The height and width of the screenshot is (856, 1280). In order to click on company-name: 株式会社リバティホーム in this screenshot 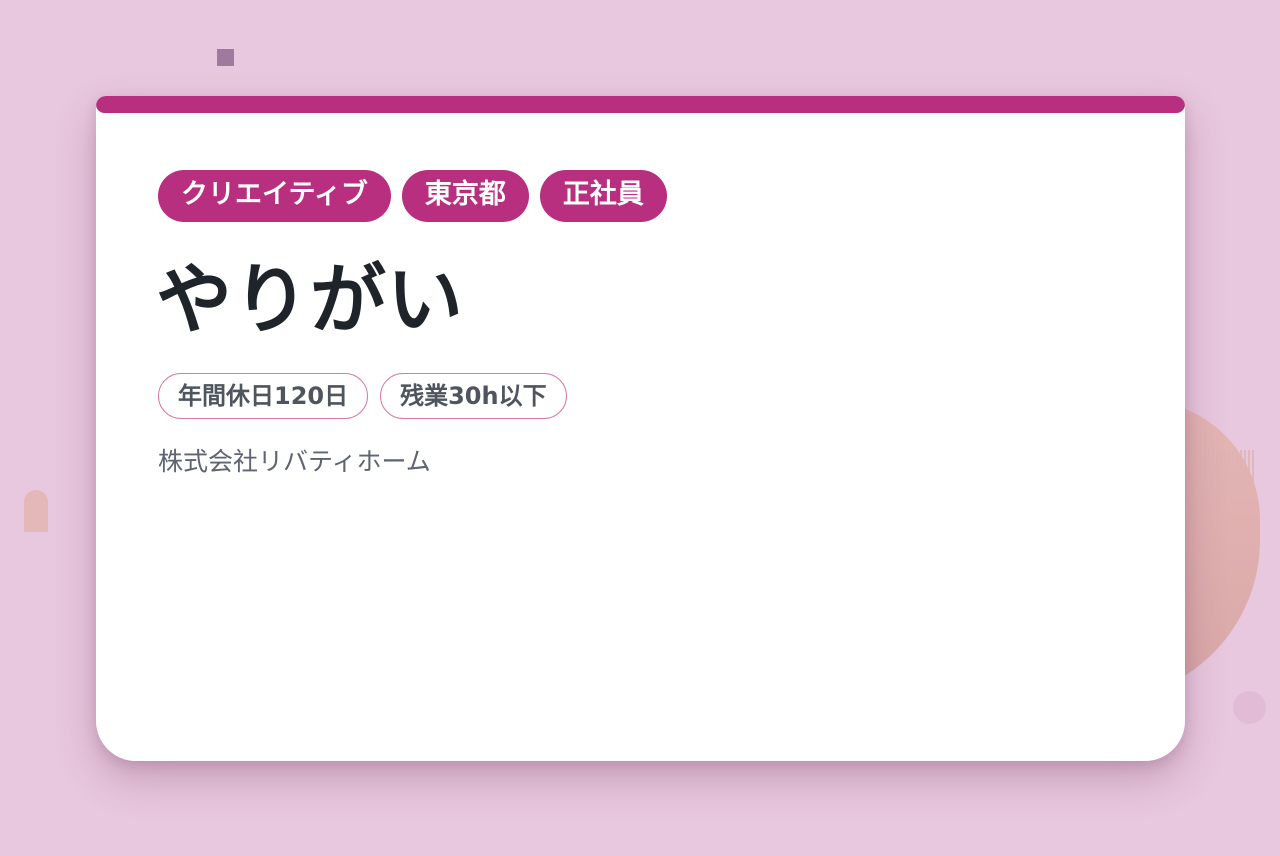, I will do `click(294, 461)`.